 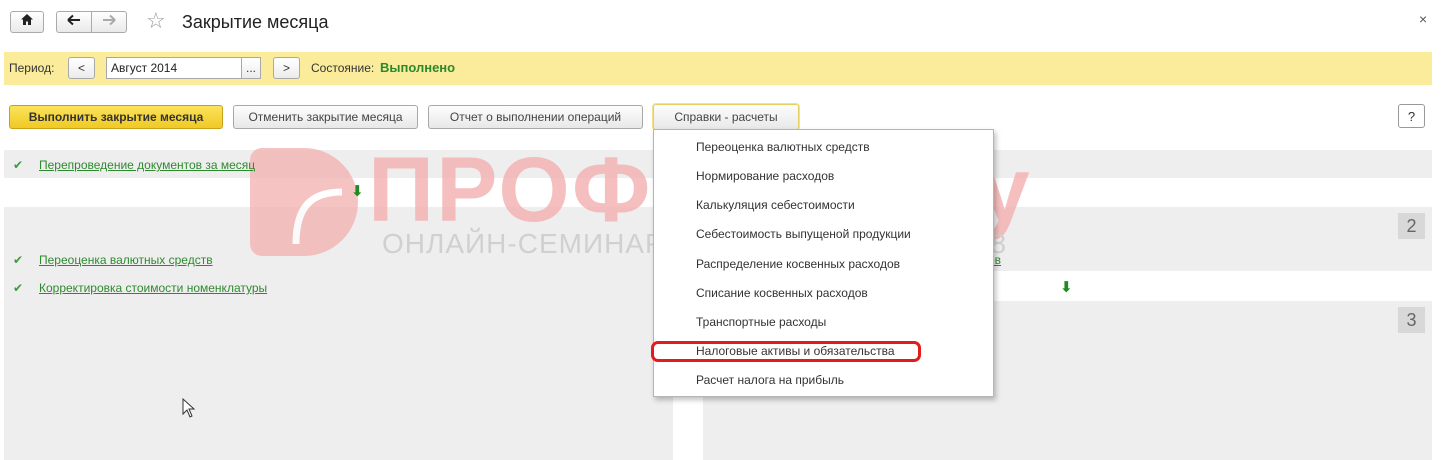 What do you see at coordinates (189, 410) in the screenshot?
I see `mouse-cursor-icon` at bounding box center [189, 410].